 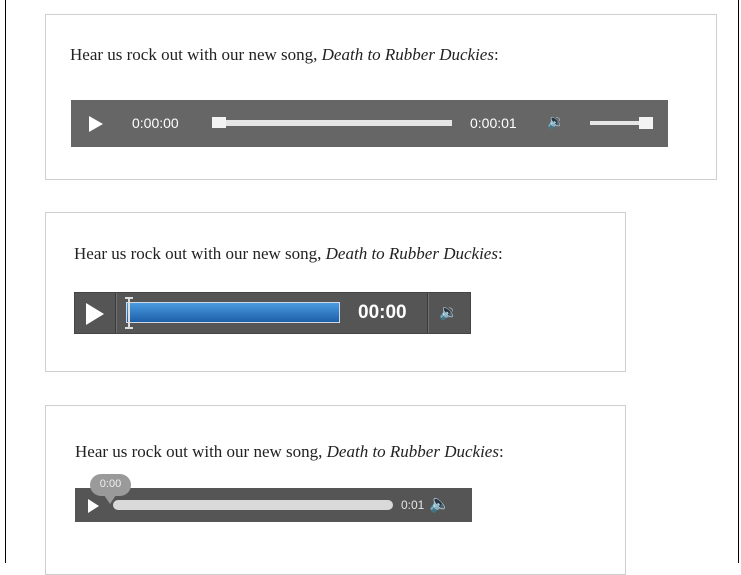 What do you see at coordinates (493, 123) in the screenshot?
I see `duration: 0:00:01` at bounding box center [493, 123].